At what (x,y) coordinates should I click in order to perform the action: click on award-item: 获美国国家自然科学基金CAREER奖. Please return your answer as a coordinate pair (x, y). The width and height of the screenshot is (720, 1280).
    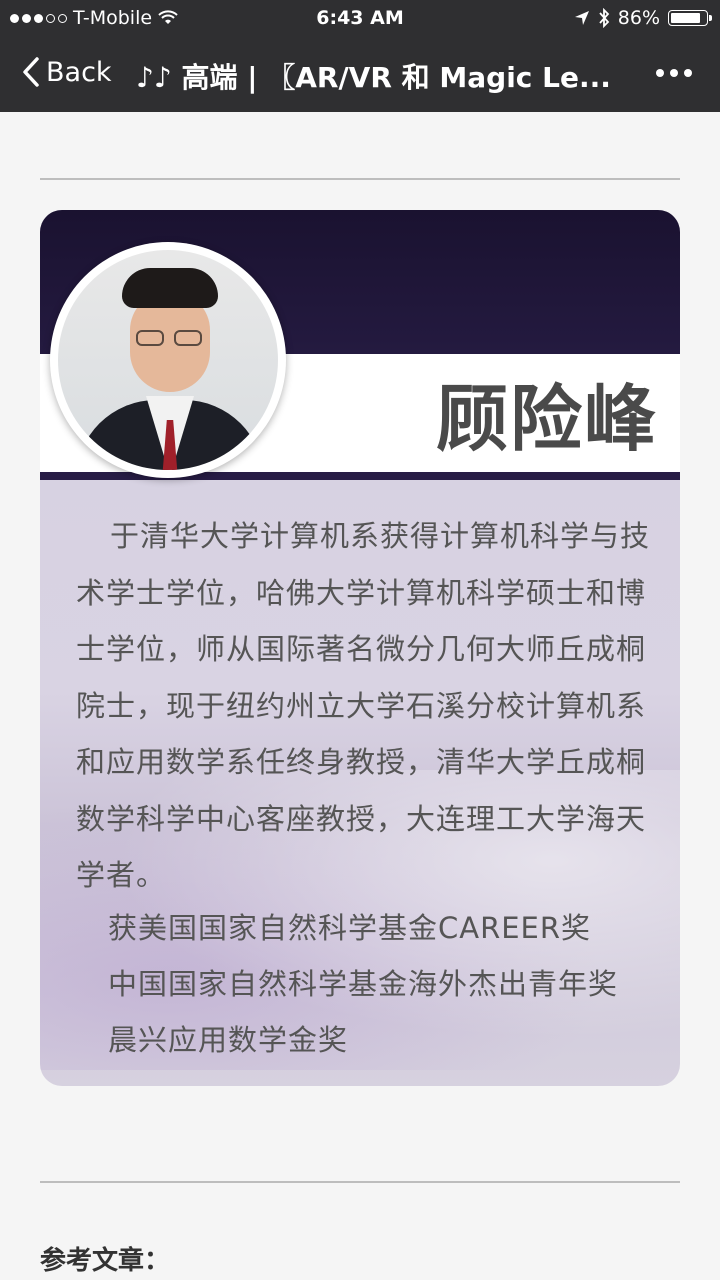
    Looking at the image, I should click on (350, 928).